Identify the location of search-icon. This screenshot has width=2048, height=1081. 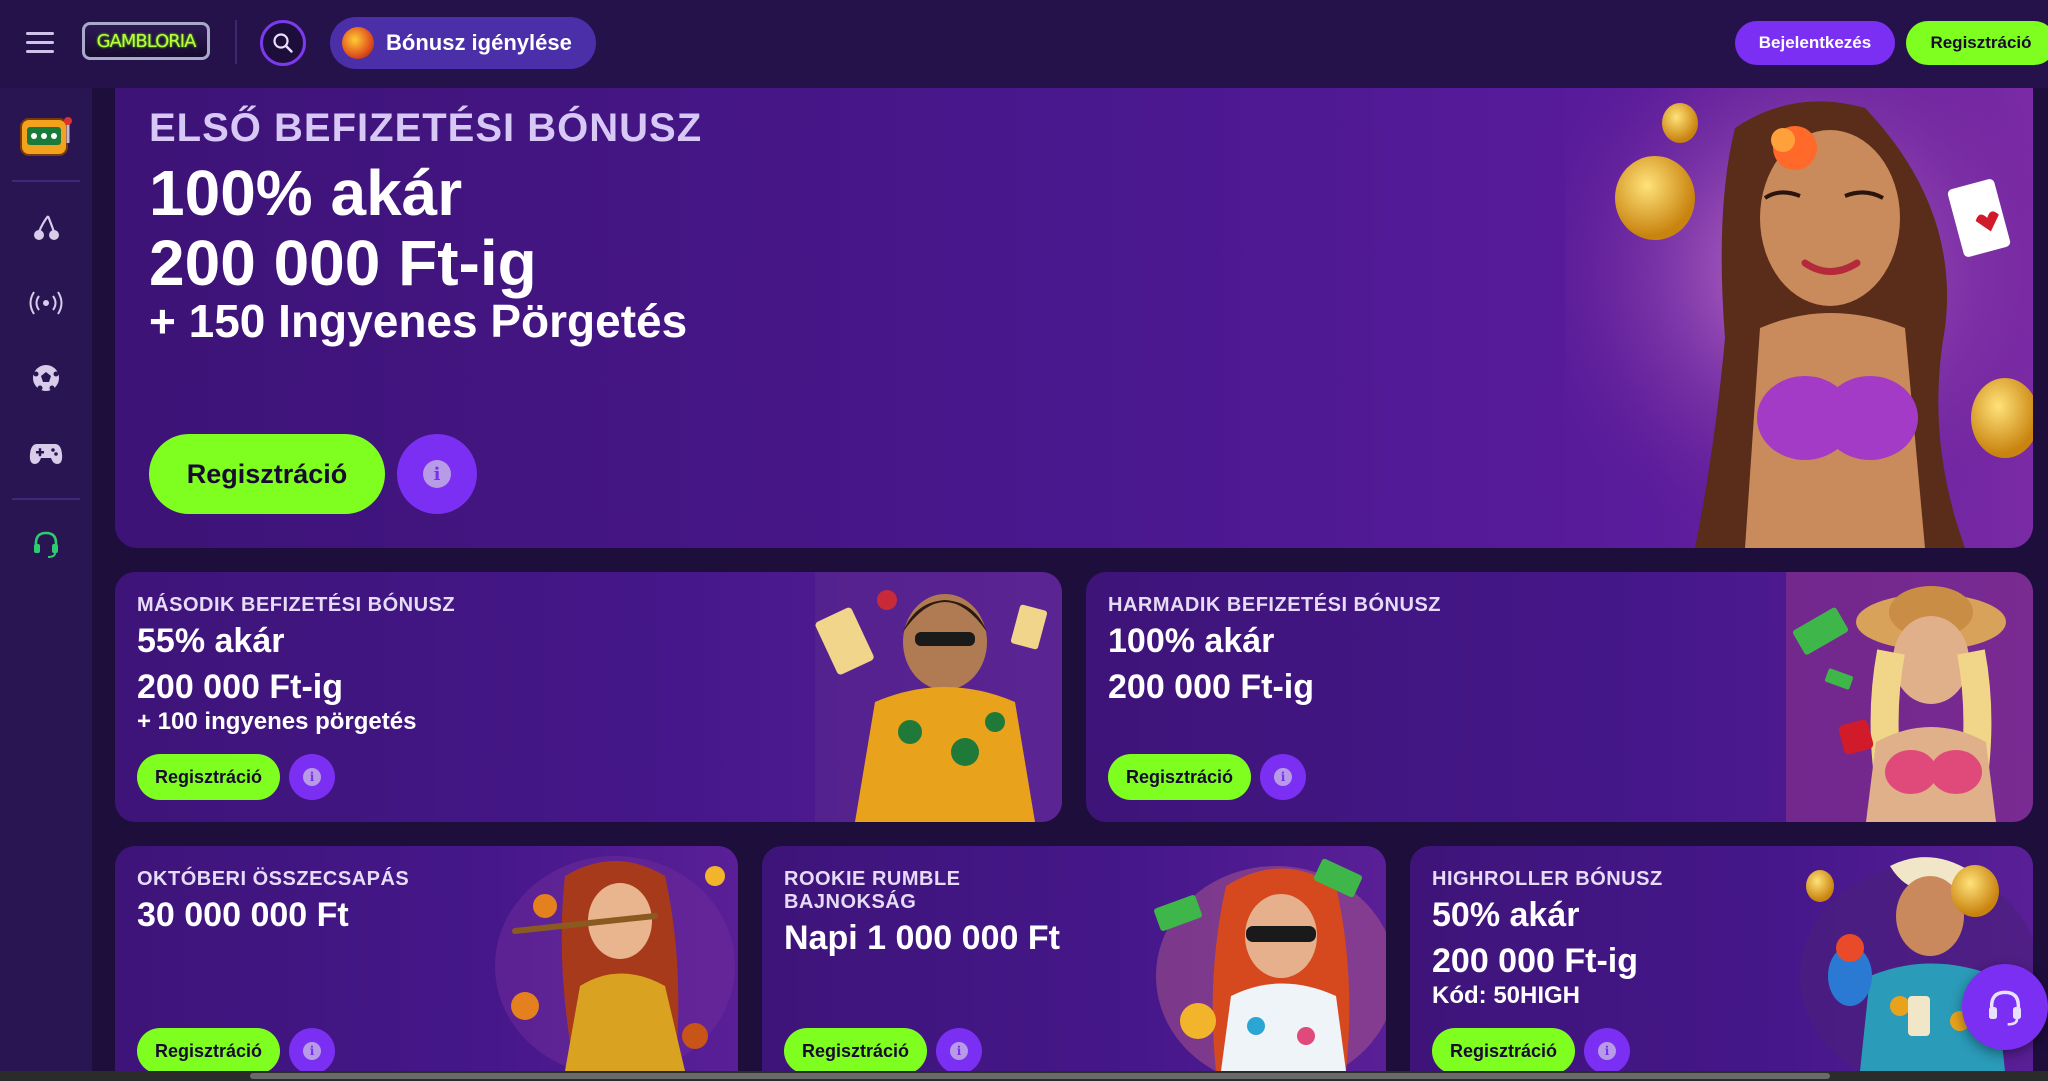
(283, 43).